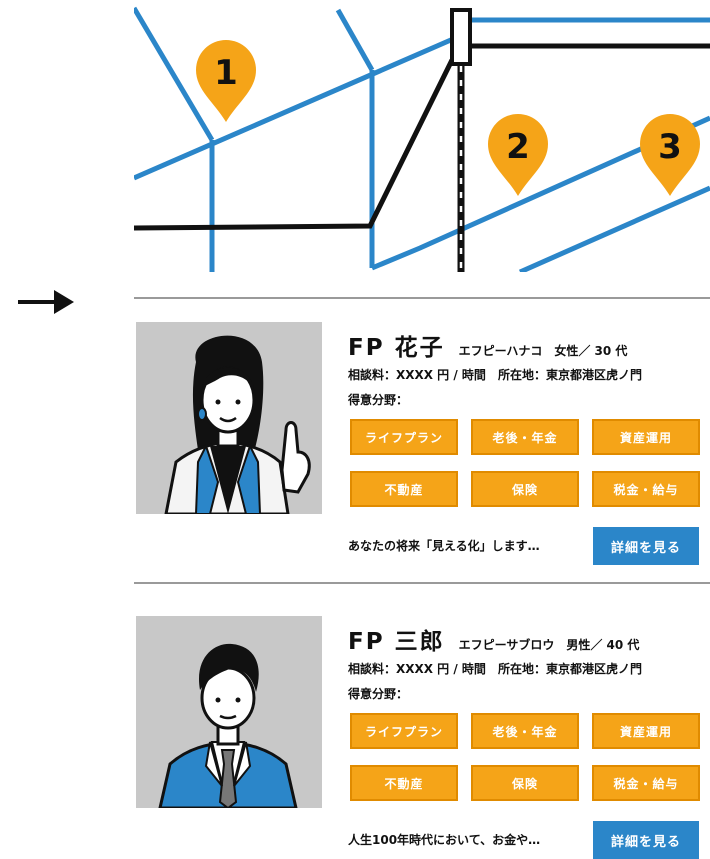 This screenshot has width=710, height=859. What do you see at coordinates (461, 37) in the screenshot?
I see `station-icon` at bounding box center [461, 37].